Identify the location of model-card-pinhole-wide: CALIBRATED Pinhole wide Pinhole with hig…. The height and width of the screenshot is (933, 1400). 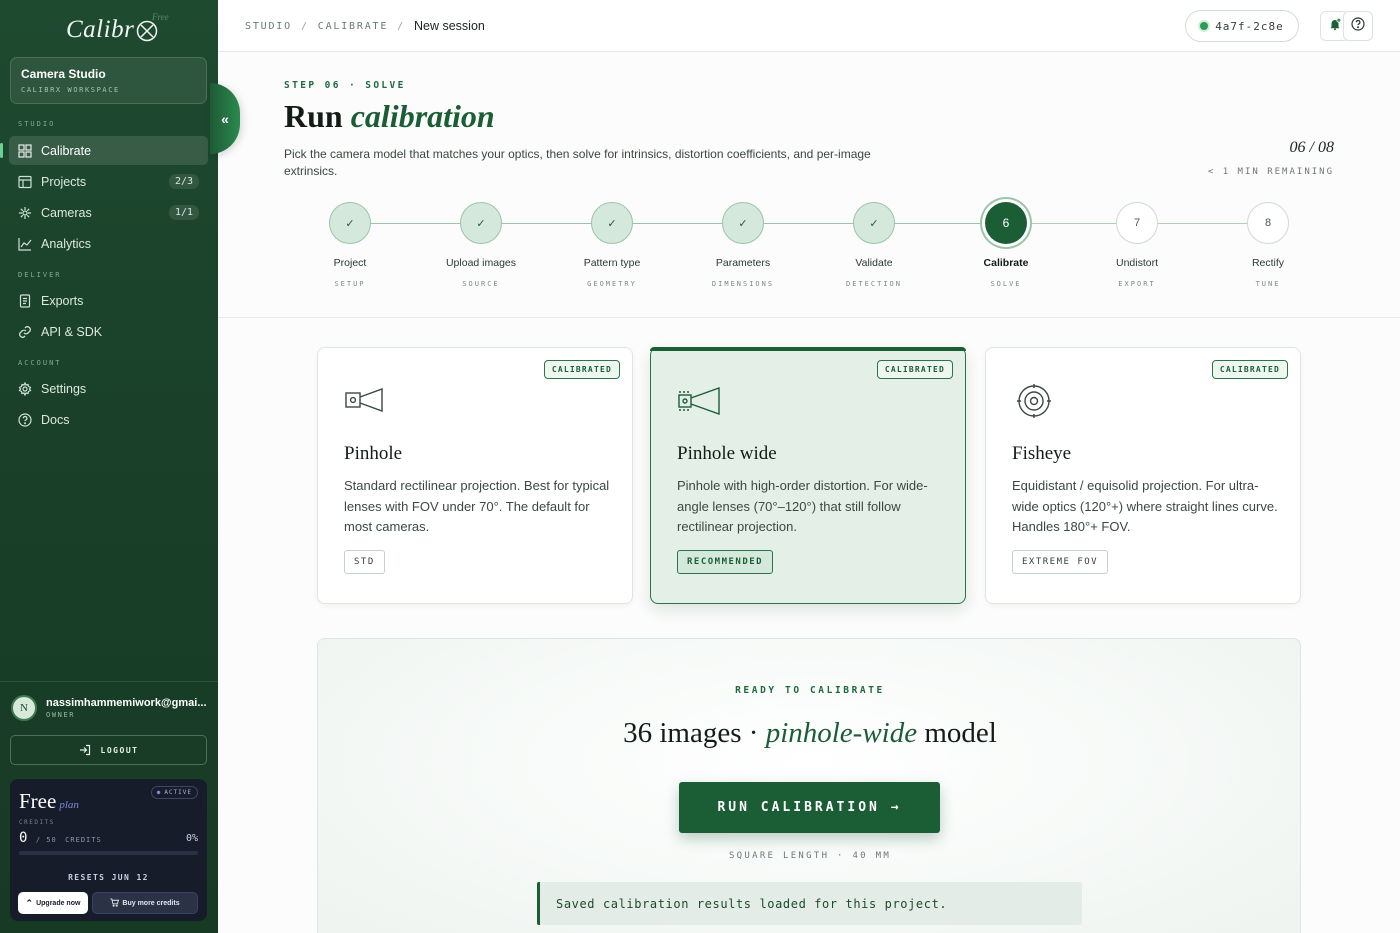
(808, 475).